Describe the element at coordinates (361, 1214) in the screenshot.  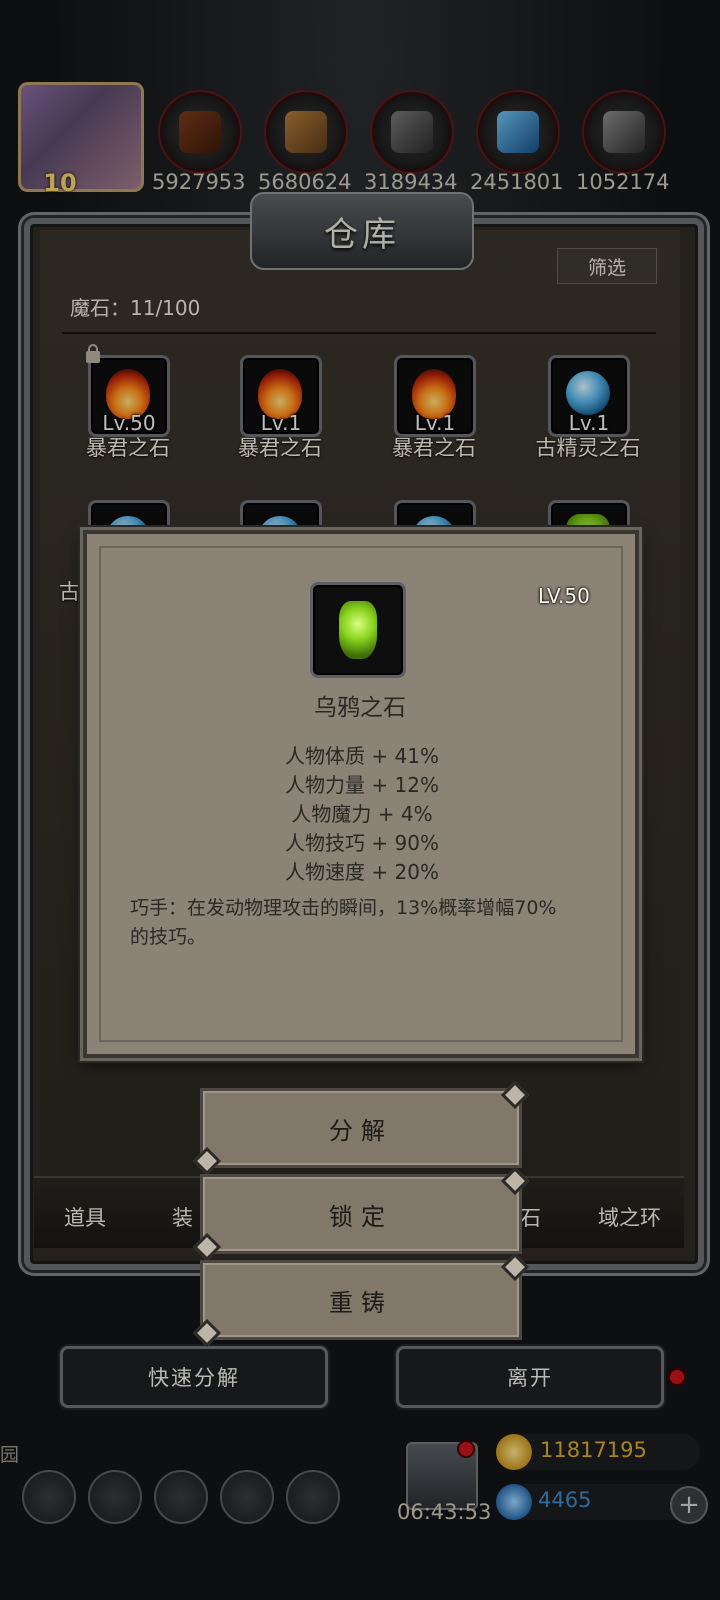
I see `lock-button: 锁定` at that location.